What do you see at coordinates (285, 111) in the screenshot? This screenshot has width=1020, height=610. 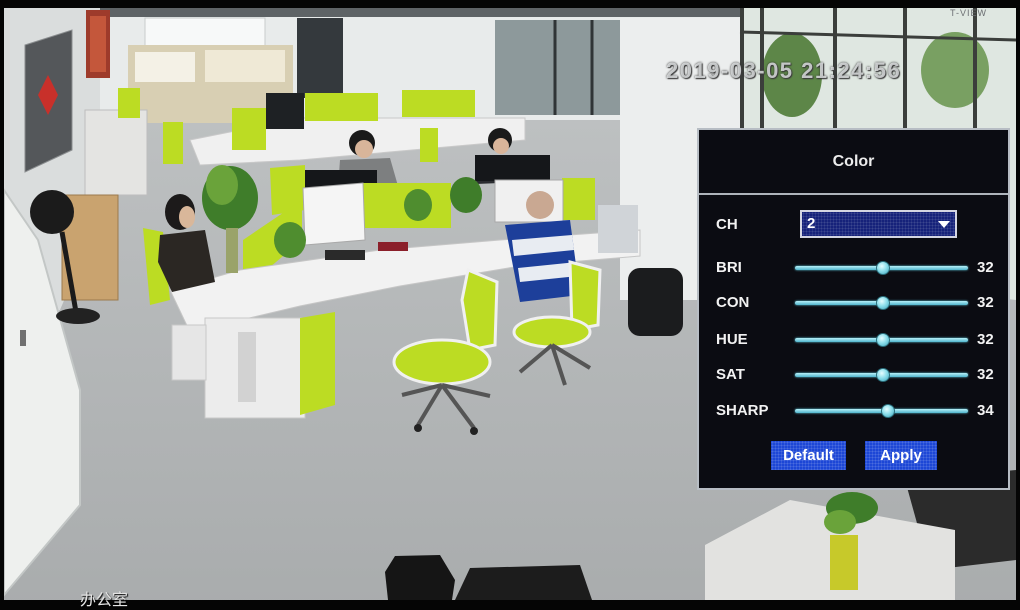 I see `monitor` at bounding box center [285, 111].